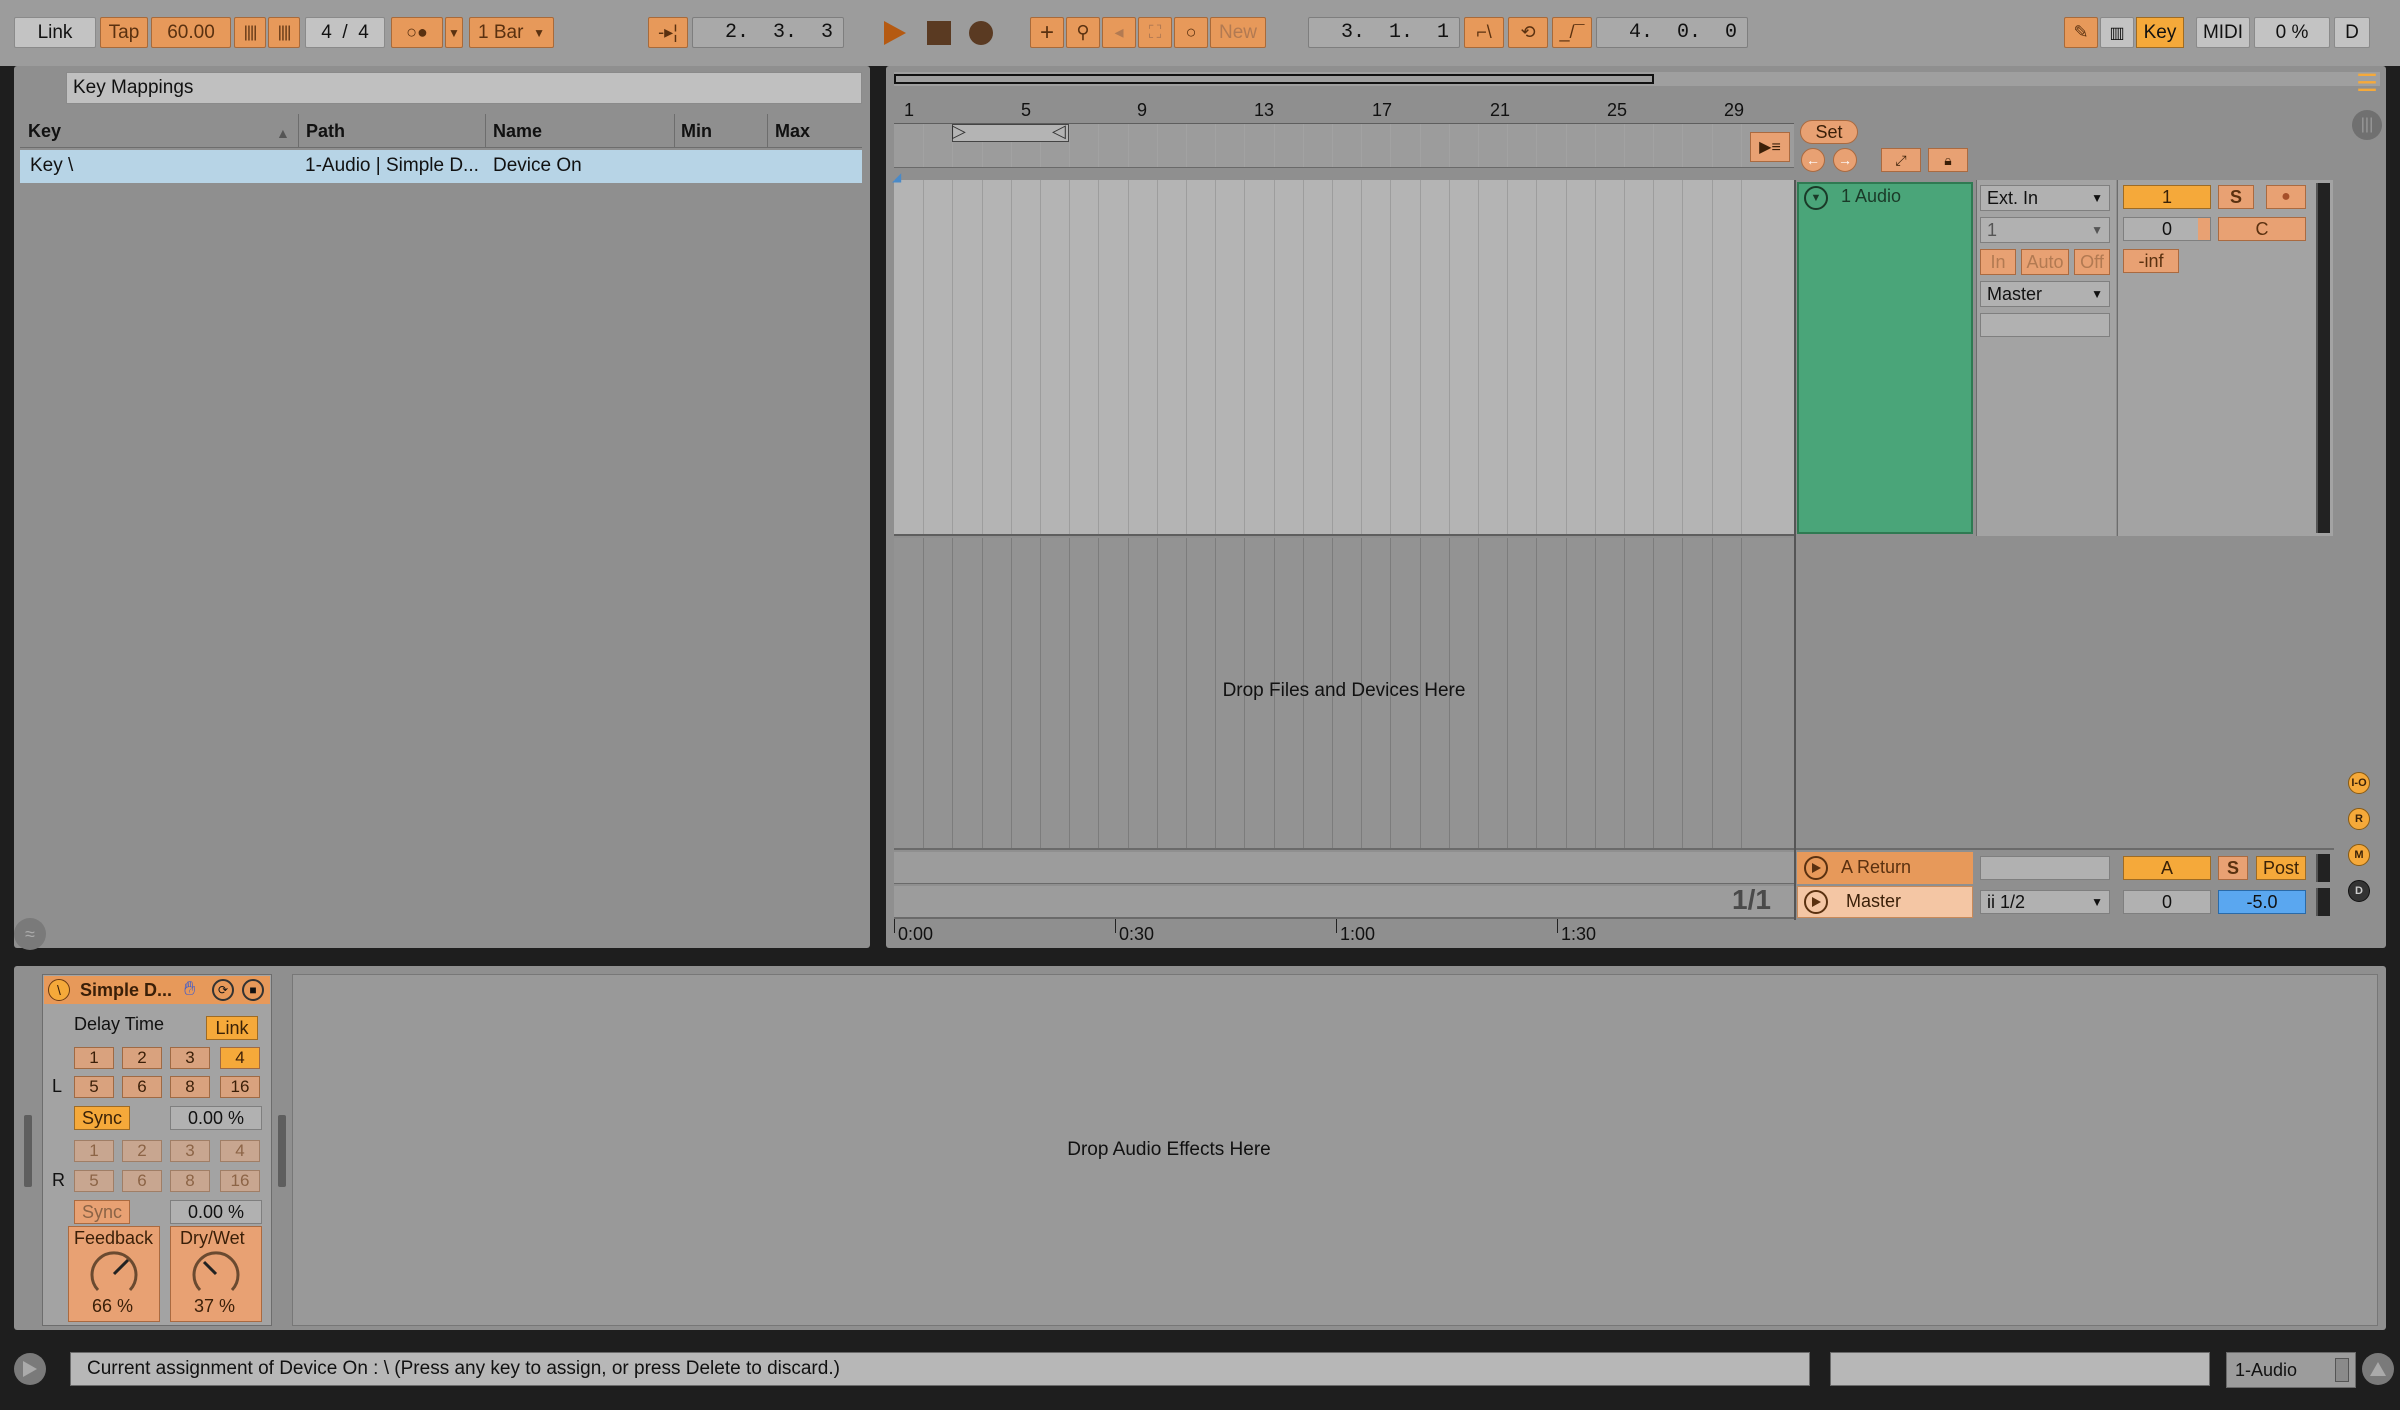  Describe the element at coordinates (2045, 262) in the screenshot. I see `monitor-auto-button: Auto` at that location.